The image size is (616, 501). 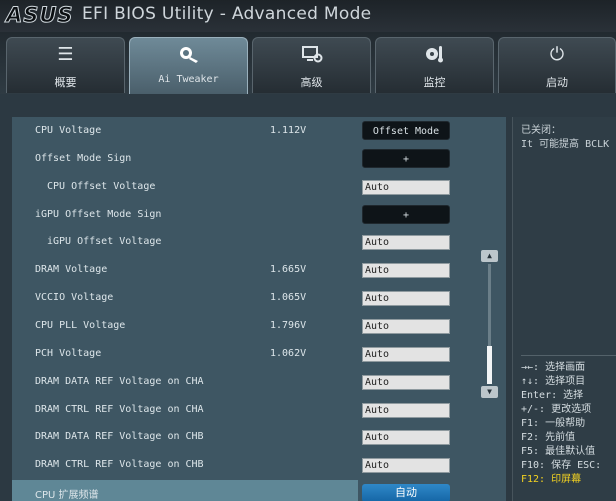 I want to click on setting-label: VCCIO Voltage, so click(x=74, y=297).